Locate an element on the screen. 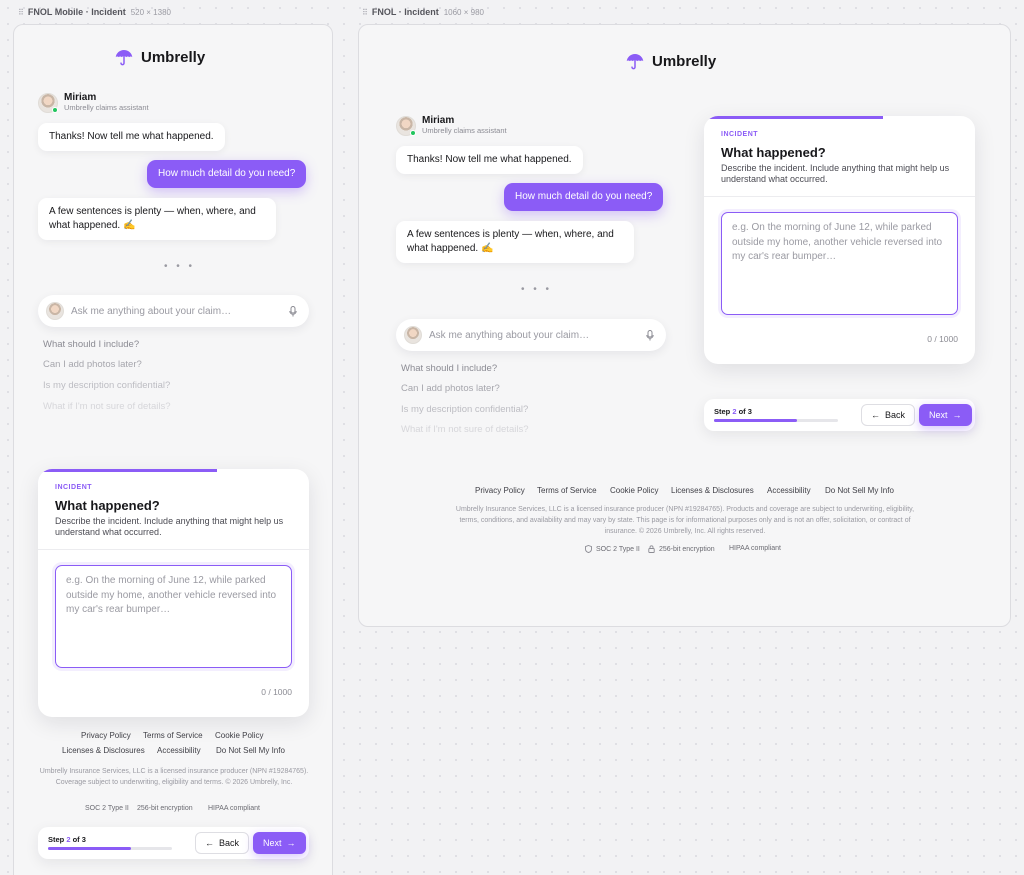 Image resolution: width=1024 pixels, height=875 pixels. frame-dims: 1060 × 980 is located at coordinates (463, 12).